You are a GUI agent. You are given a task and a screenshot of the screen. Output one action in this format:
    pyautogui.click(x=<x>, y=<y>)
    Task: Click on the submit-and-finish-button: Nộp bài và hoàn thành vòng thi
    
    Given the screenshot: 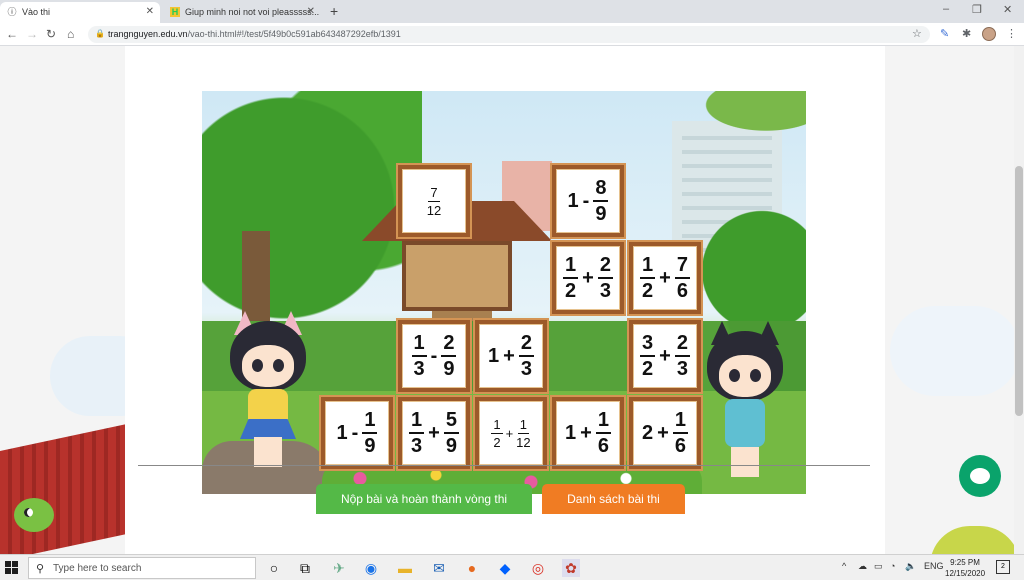 What is the action you would take?
    pyautogui.click(x=424, y=499)
    